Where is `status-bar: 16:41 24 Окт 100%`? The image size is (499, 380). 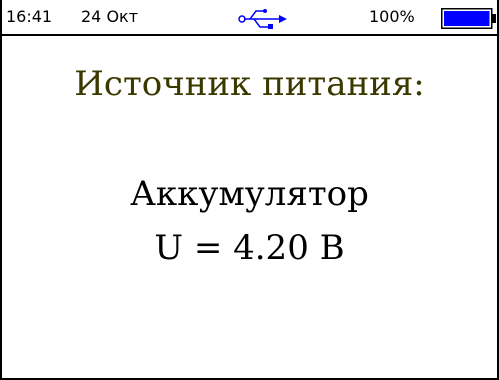
status-bar: 16:41 24 Окт 100% is located at coordinates (249, 18).